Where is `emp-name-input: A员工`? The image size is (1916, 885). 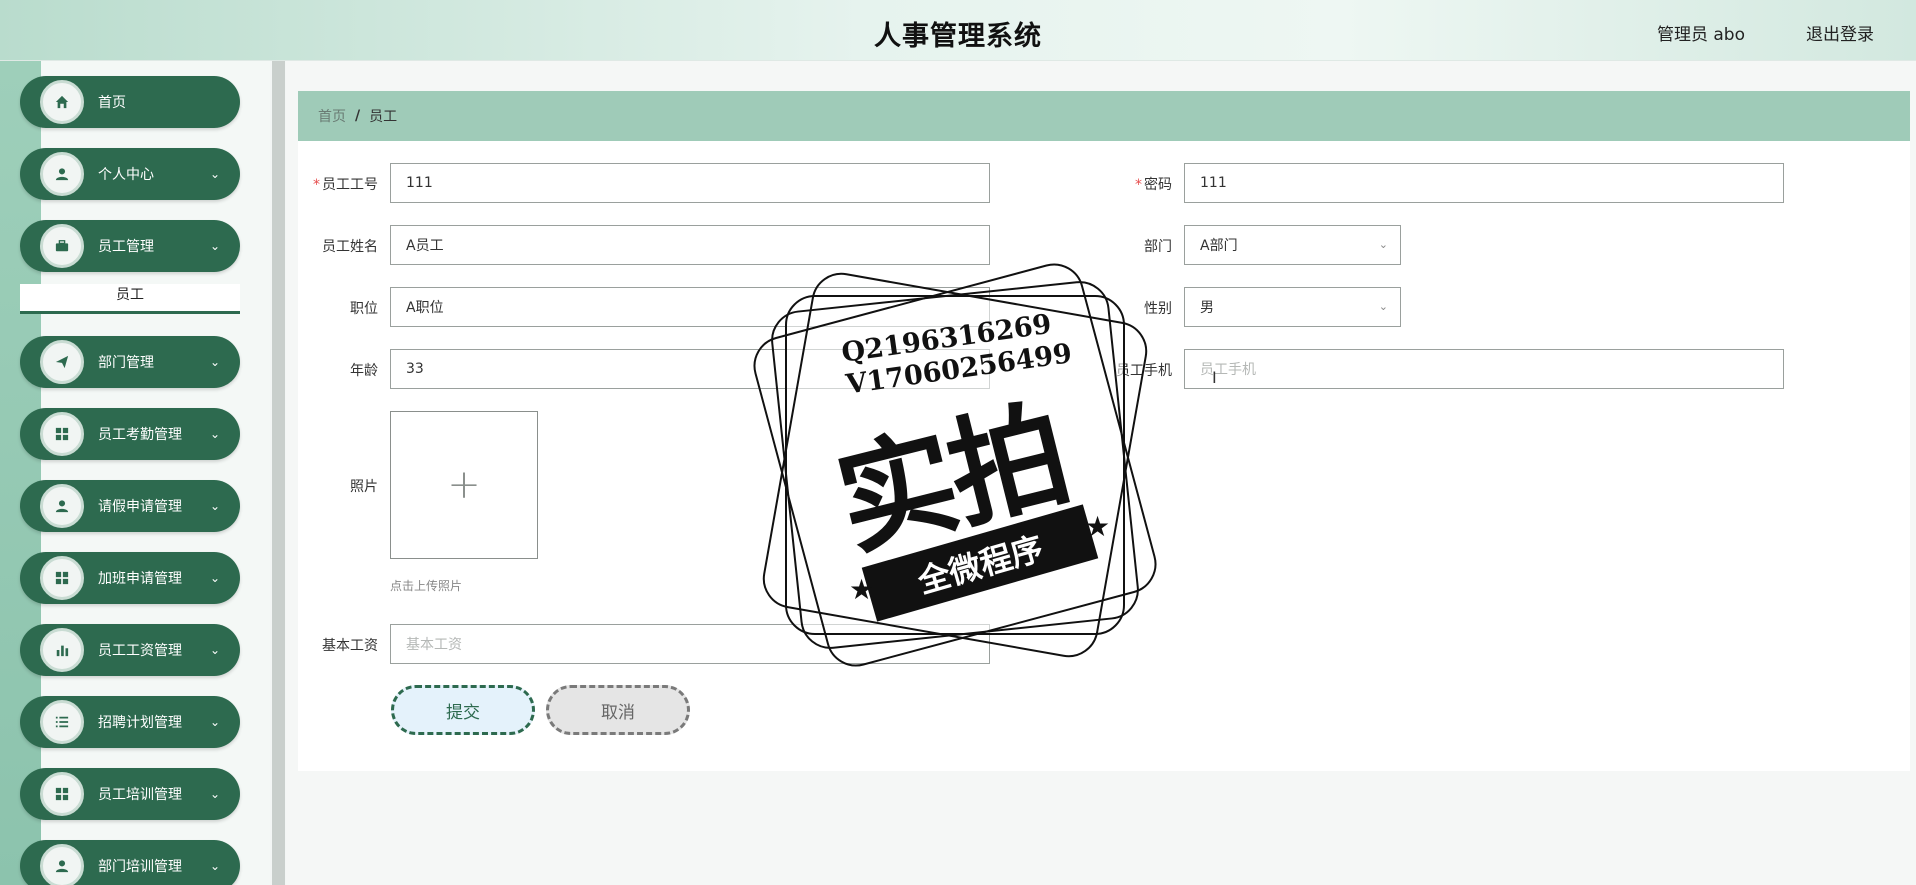
emp-name-input: A员工 is located at coordinates (690, 245).